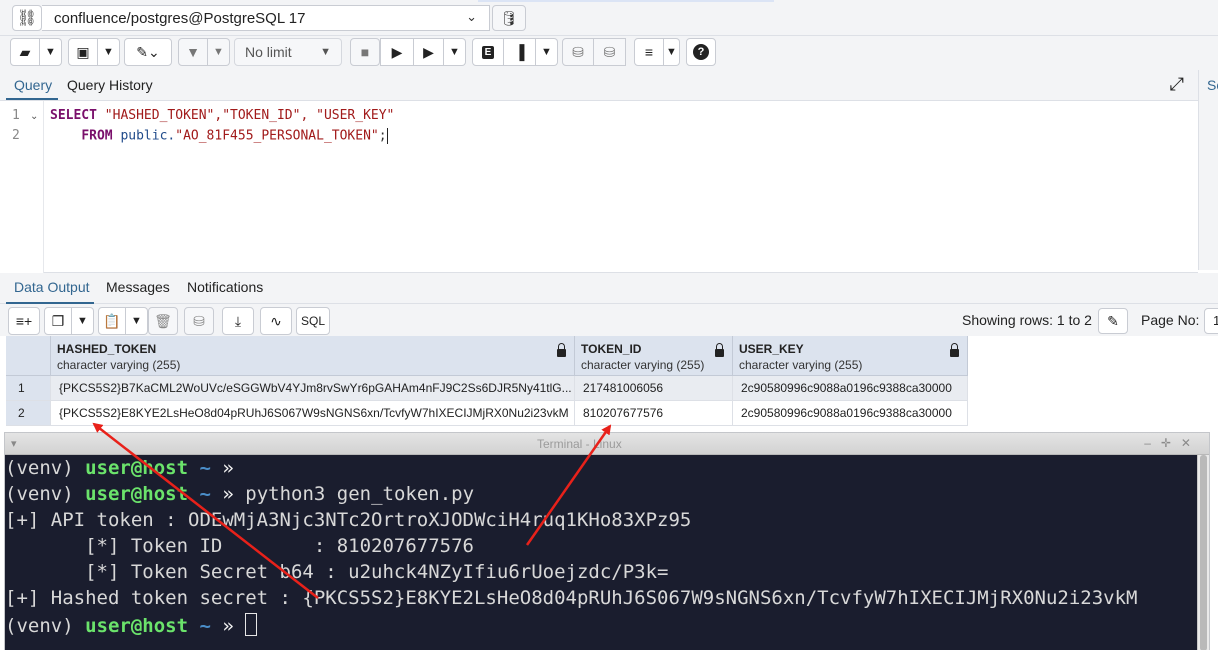 Image resolution: width=1218 pixels, height=650 pixels. I want to click on column-header-token-id: TOKEN_ID character varying (255), so click(654, 356).